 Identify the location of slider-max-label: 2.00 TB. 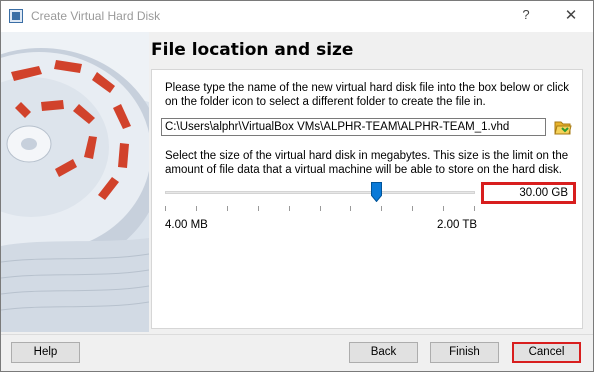
(457, 225).